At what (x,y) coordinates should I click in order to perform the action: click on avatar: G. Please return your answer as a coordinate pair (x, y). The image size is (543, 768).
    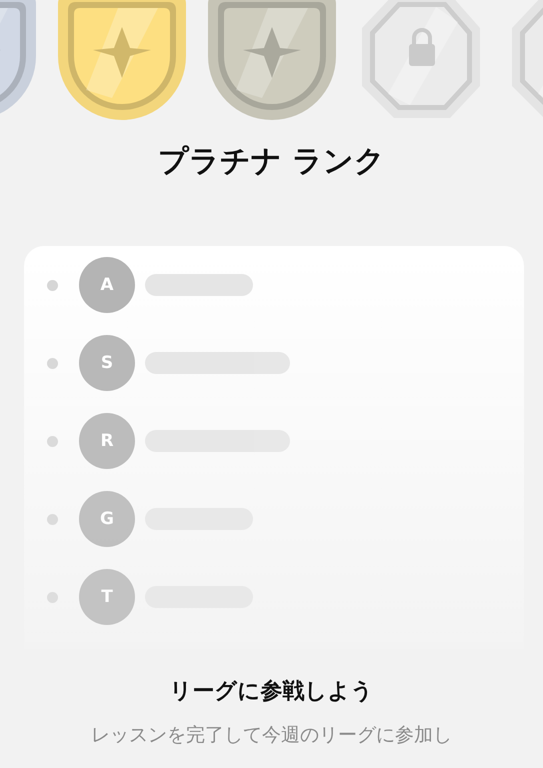
    Looking at the image, I should click on (107, 519).